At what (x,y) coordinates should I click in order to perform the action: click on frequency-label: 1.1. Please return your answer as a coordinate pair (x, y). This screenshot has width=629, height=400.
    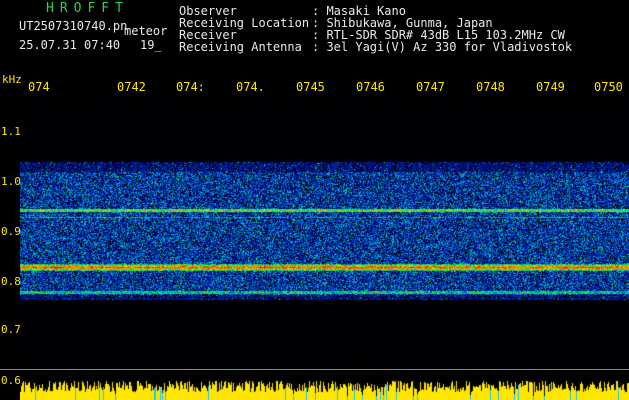
    Looking at the image, I should click on (11, 131).